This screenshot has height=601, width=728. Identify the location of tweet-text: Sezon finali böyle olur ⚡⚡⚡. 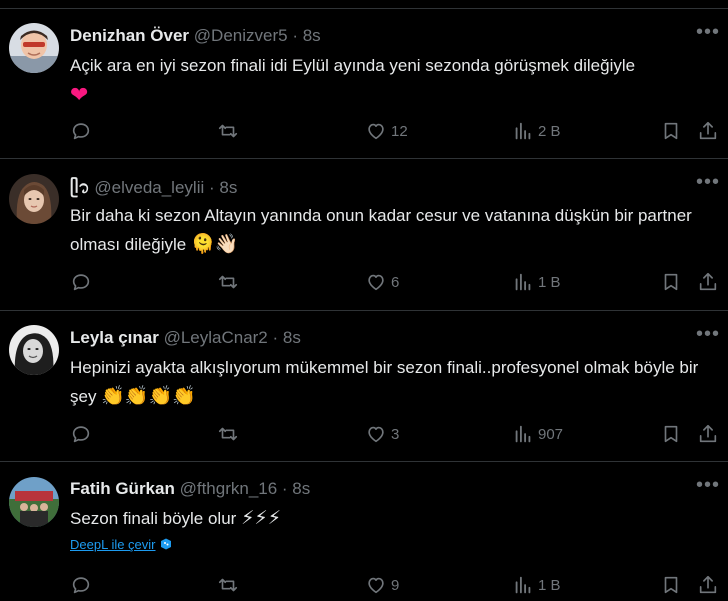
(395, 518).